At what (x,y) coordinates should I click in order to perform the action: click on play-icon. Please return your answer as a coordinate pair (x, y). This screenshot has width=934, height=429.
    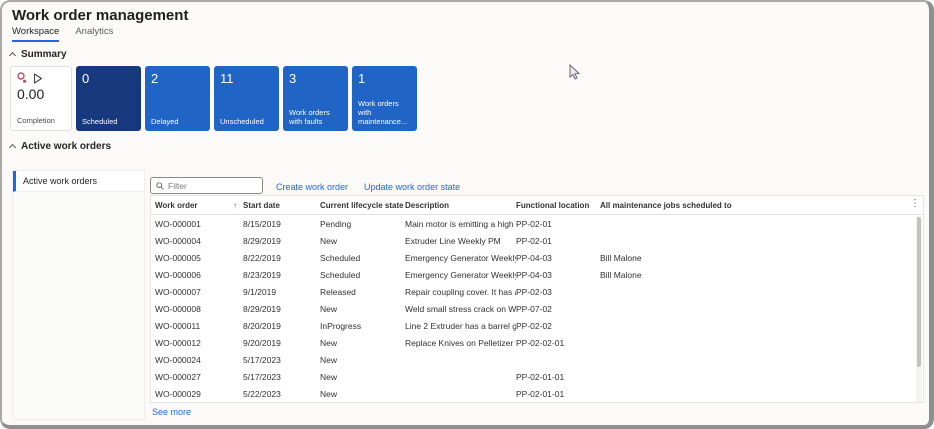
    Looking at the image, I should click on (38, 78).